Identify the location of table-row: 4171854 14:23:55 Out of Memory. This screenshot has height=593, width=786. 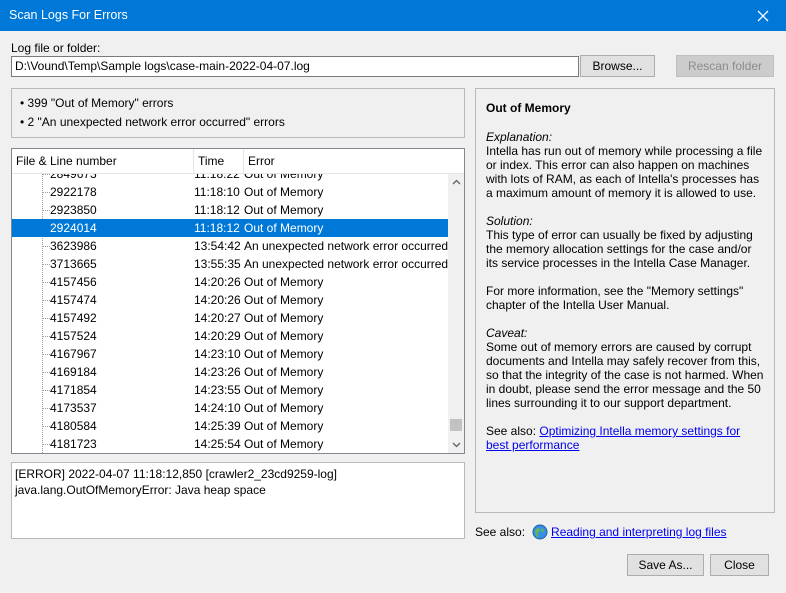
(230, 390).